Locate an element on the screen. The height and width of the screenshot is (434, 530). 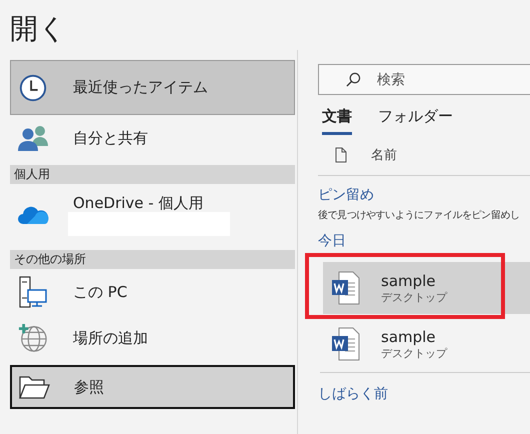
globe-icon is located at coordinates (33, 338).